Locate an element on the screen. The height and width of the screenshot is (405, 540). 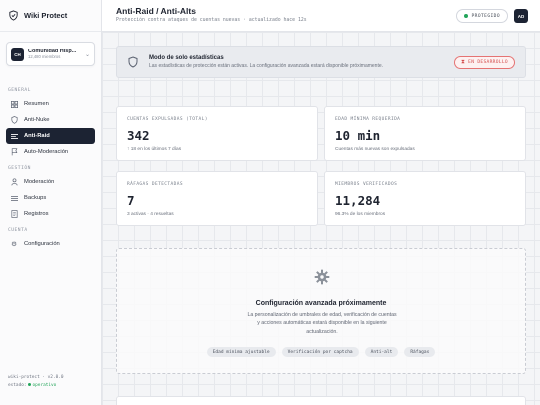
sidebar-item-label: Configuración is located at coordinates (42, 244).